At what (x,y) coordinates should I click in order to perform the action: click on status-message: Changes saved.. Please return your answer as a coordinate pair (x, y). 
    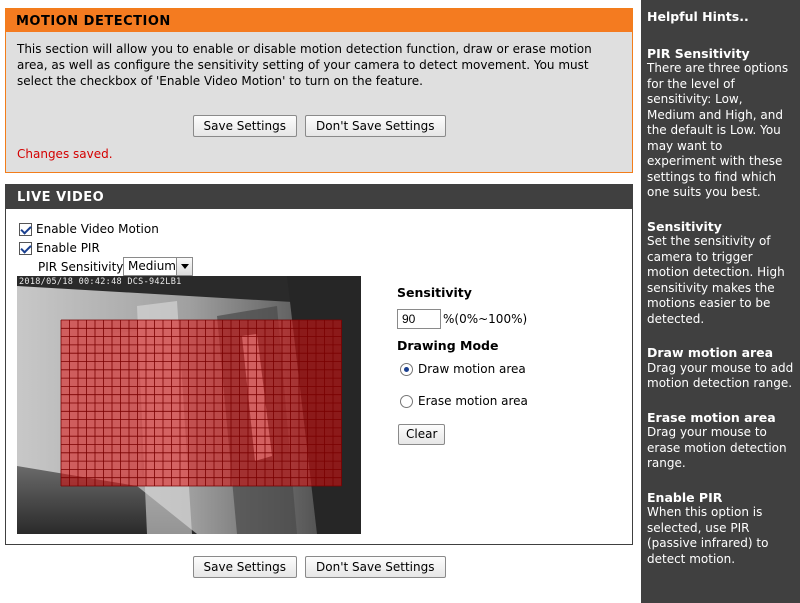
    Looking at the image, I should click on (65, 154).